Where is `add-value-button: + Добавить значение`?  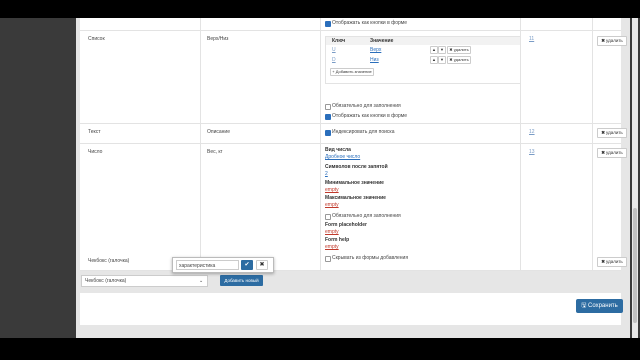
add-value-button: + Добавить значение is located at coordinates (352, 72).